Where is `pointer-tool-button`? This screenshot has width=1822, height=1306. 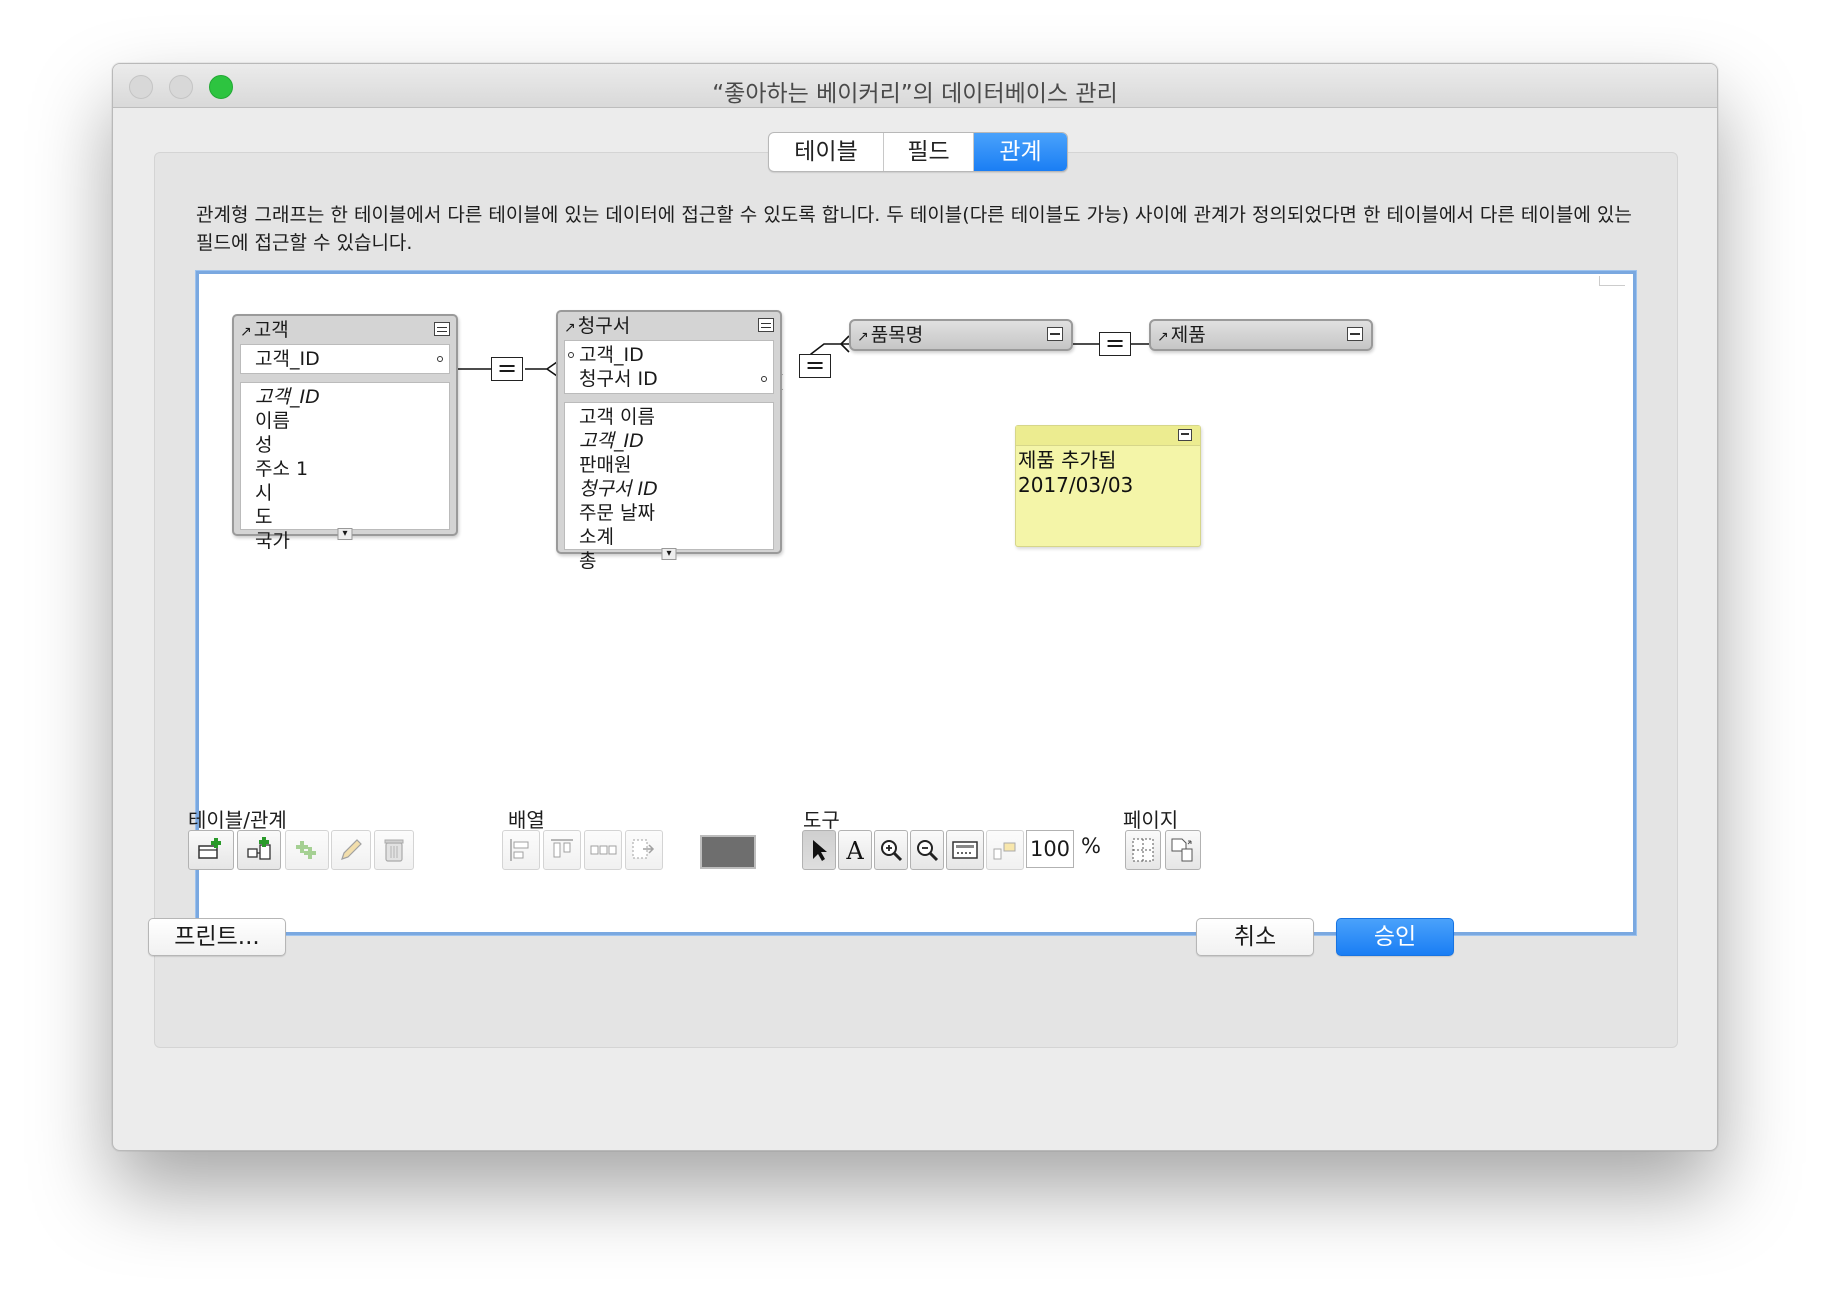
pointer-tool-button is located at coordinates (819, 850).